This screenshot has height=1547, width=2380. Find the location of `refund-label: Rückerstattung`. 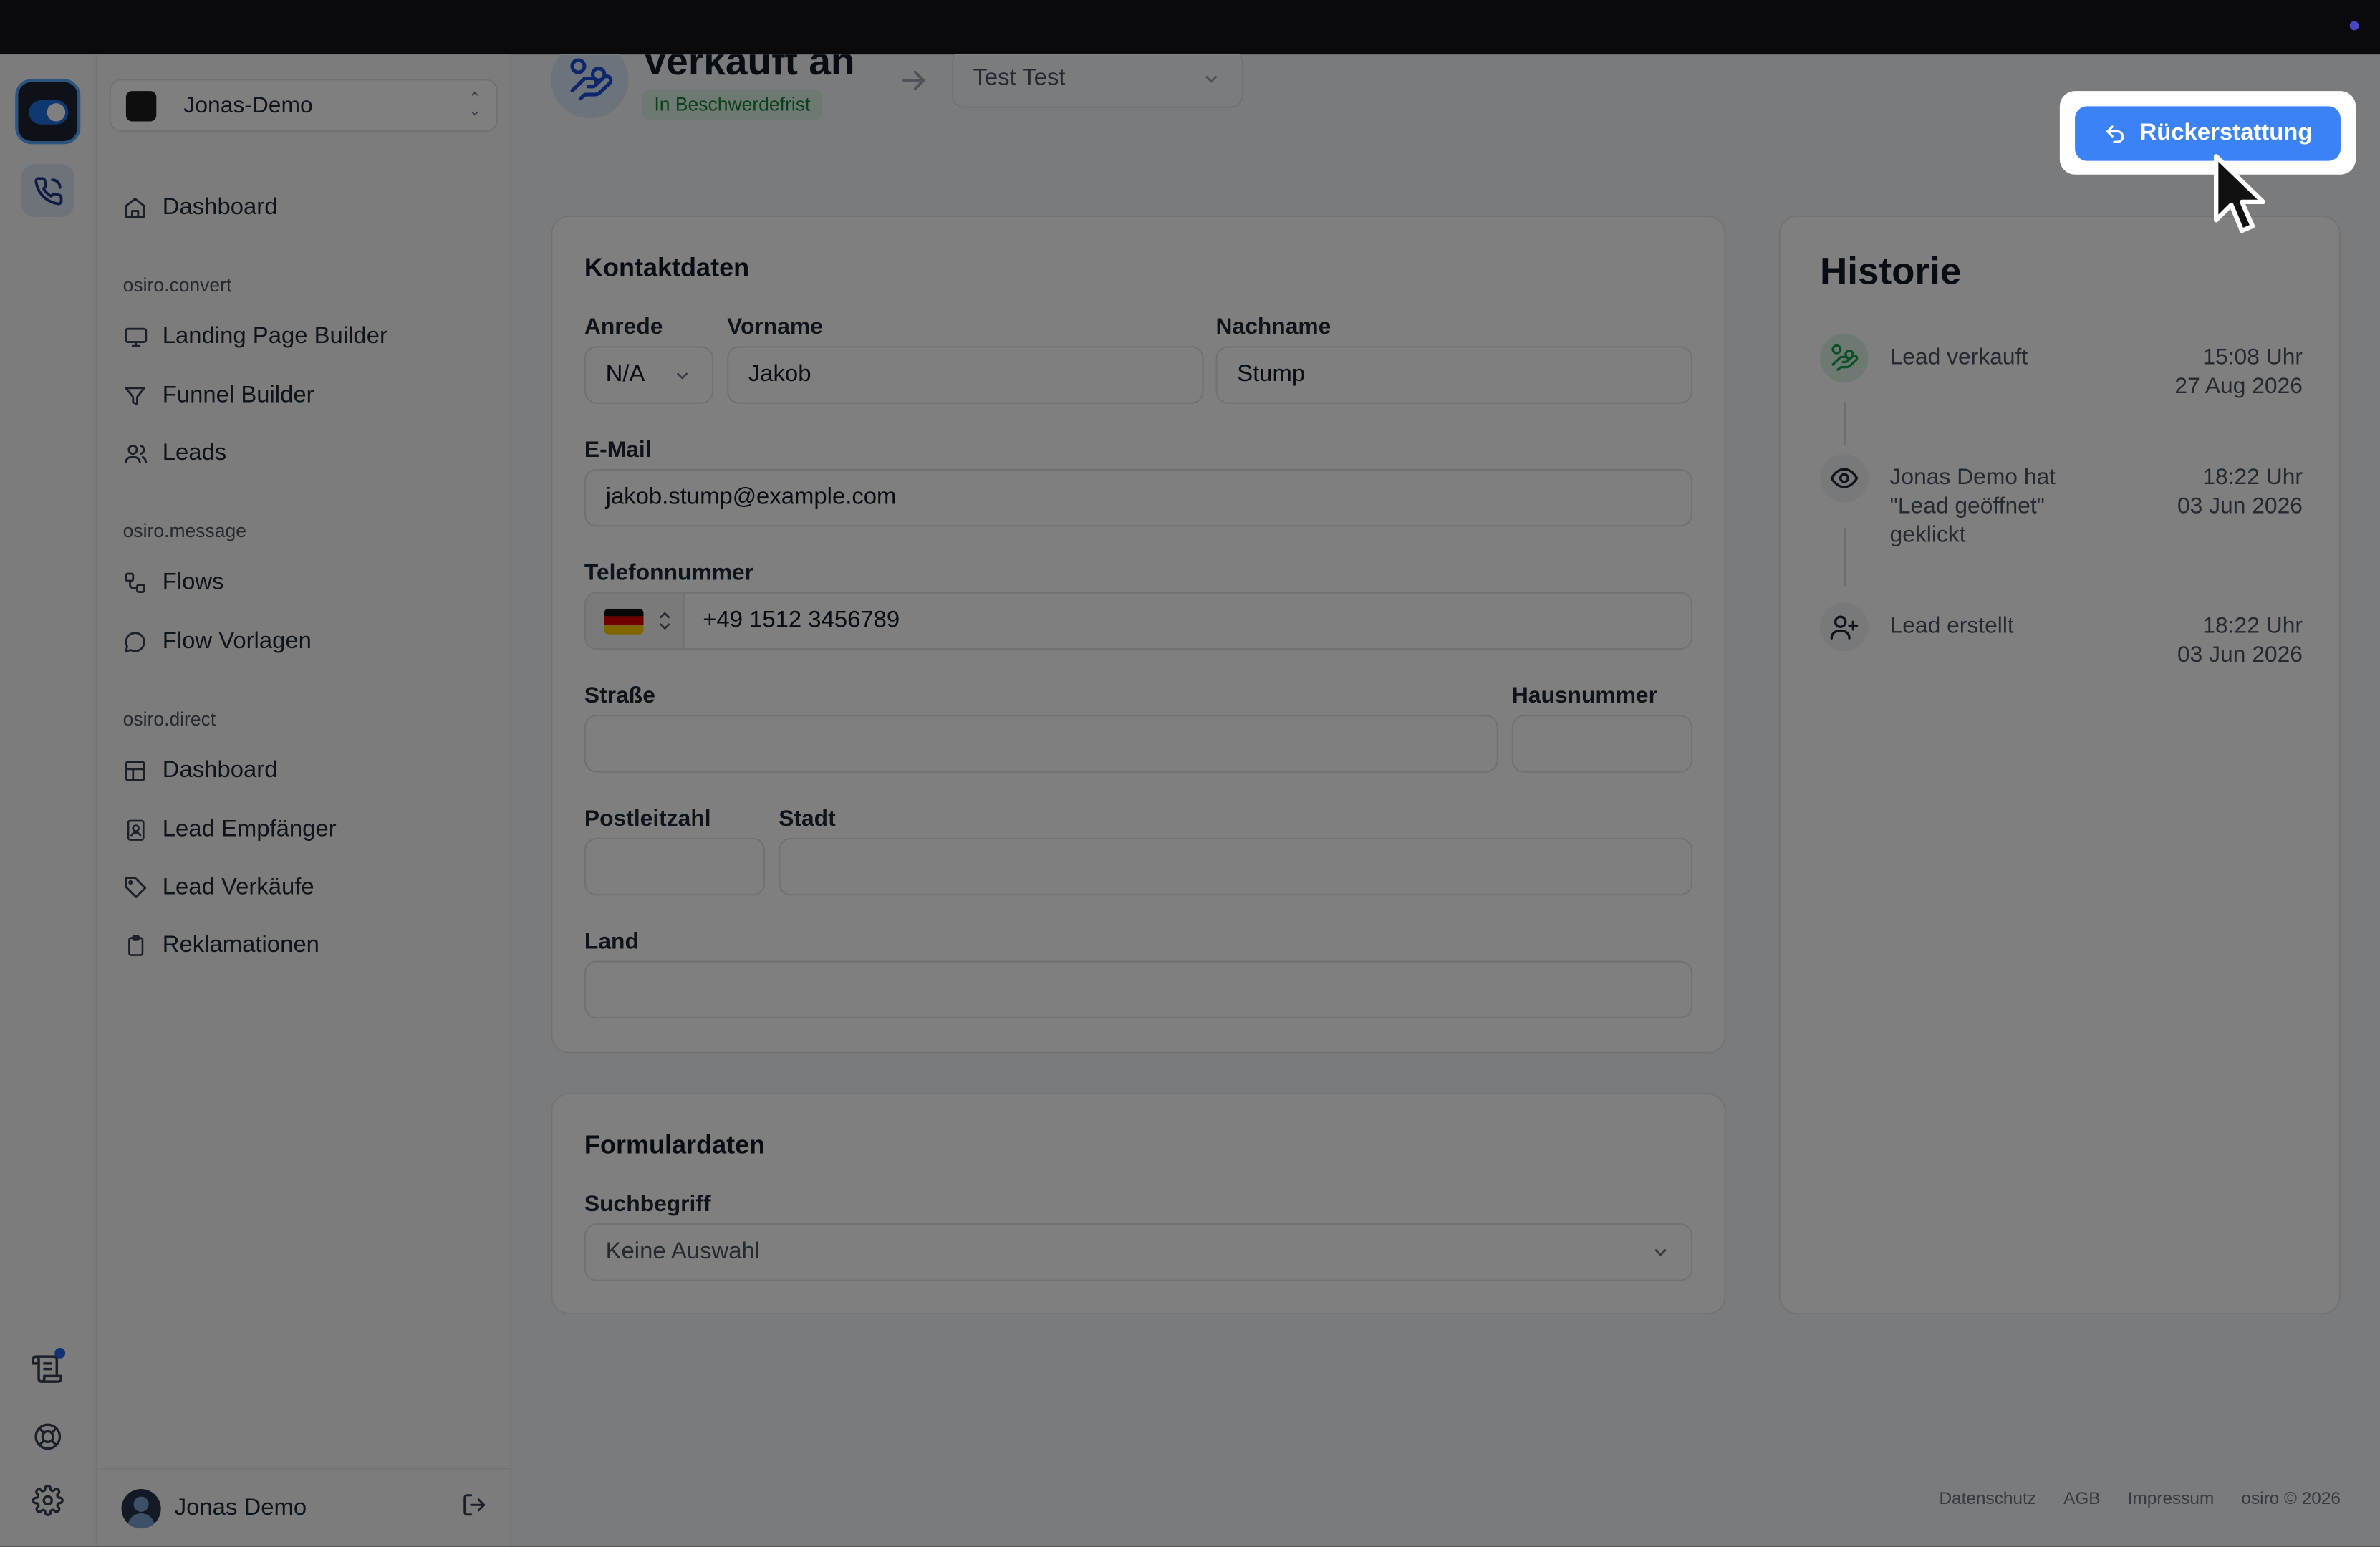

refund-label: Rückerstattung is located at coordinates (2226, 133).